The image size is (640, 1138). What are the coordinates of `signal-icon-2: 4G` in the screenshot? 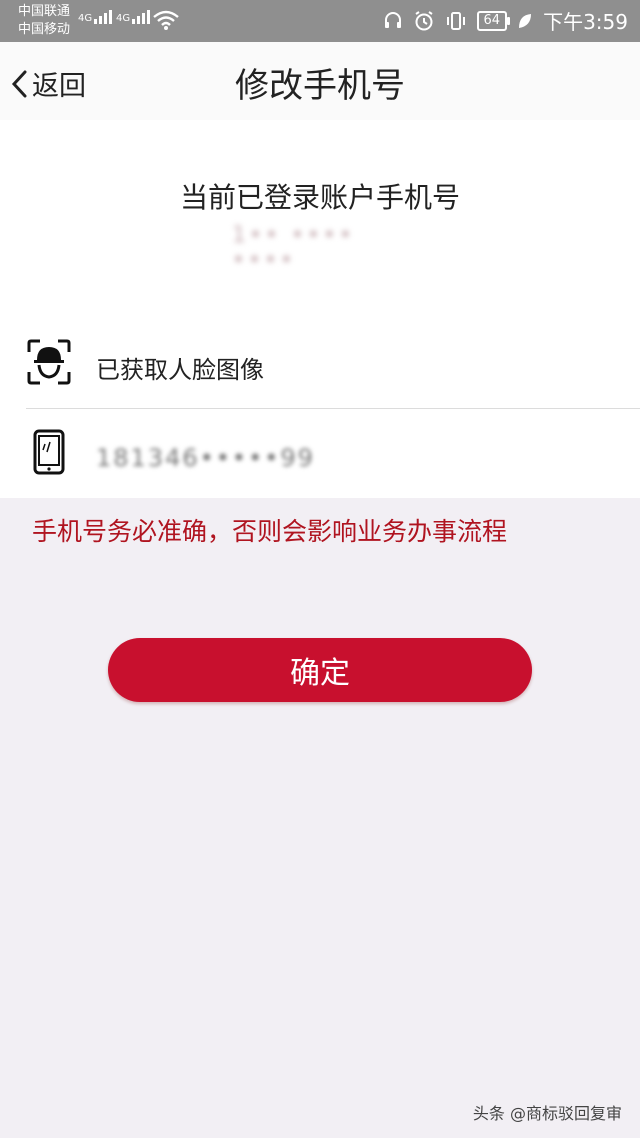 It's located at (133, 17).